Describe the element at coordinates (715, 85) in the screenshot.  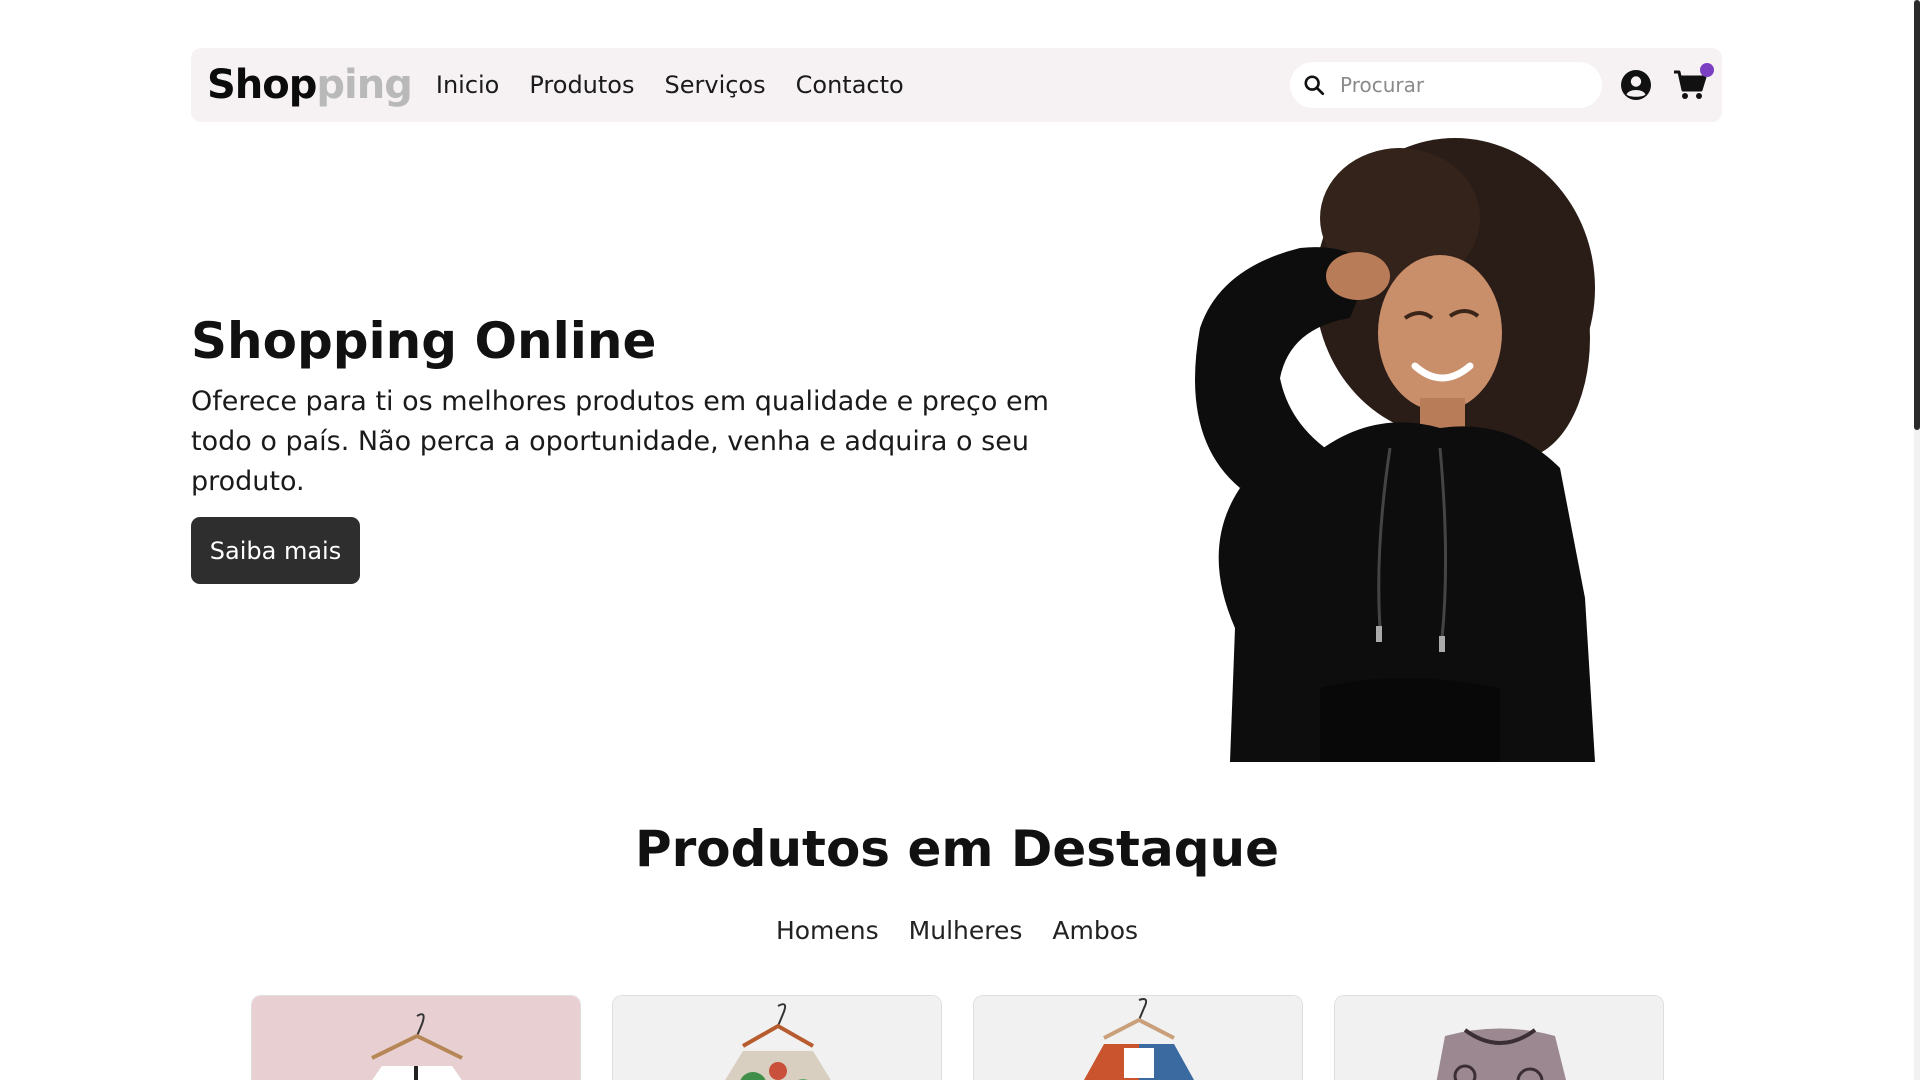
I see `nav-link-servicos: Serviços` at that location.